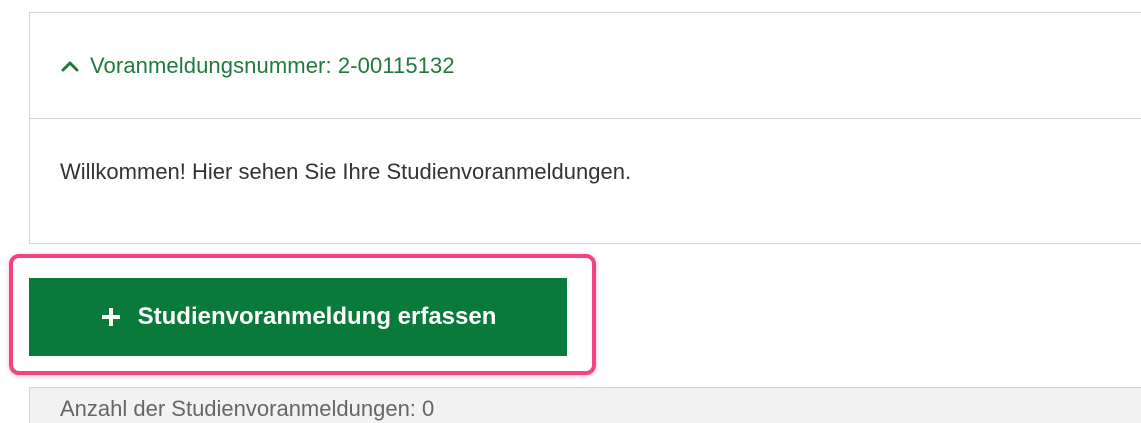 This screenshot has height=423, width=1141. I want to click on add-preregistration-button: Studienvoranmeldung erfassen, so click(298, 317).